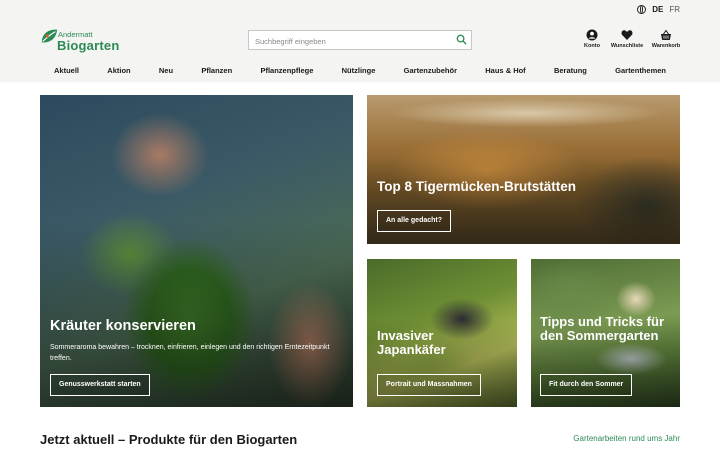 This screenshot has width=720, height=450. Describe the element at coordinates (66, 70) in the screenshot. I see `nav-item-aktuell: Aktuell` at that location.